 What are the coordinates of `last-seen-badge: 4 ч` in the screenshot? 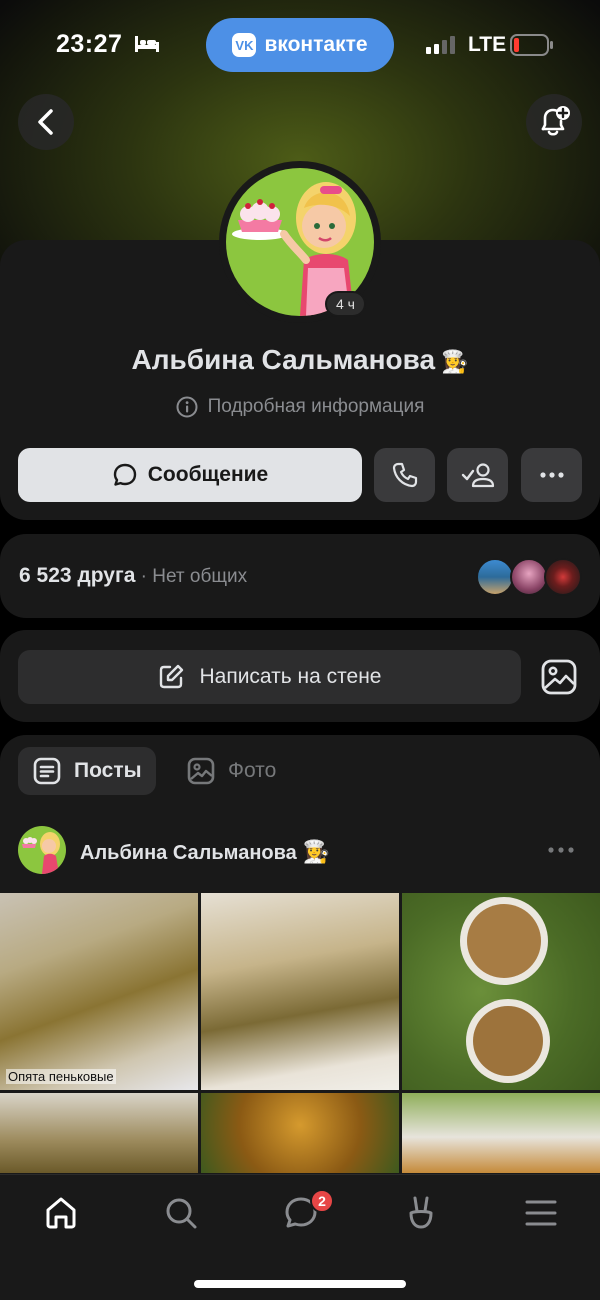 It's located at (345, 304).